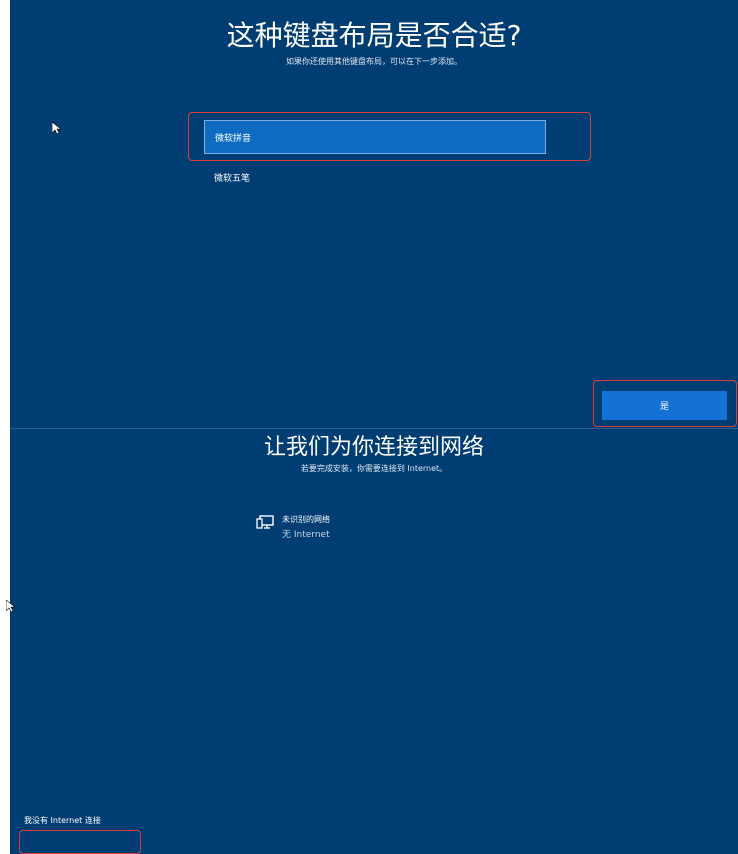 This screenshot has height=854, width=738. Describe the element at coordinates (233, 138) in the screenshot. I see `keyboard-option-label: 微软拼音` at that location.